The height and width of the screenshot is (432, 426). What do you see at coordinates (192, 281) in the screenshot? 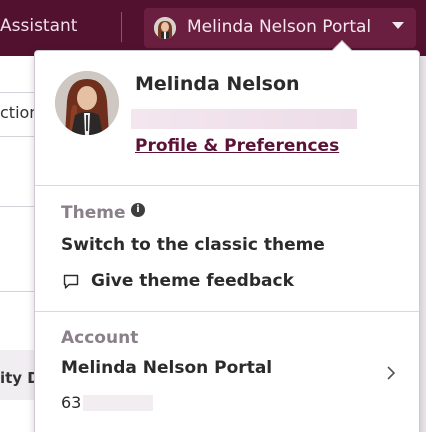
I see `feedback-label: Give theme feedback` at bounding box center [192, 281].